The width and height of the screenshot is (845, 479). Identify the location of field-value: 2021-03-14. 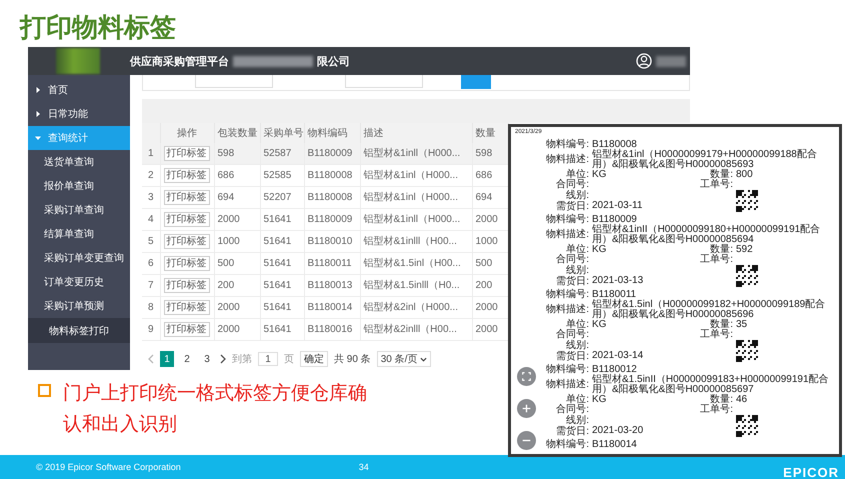
(618, 356).